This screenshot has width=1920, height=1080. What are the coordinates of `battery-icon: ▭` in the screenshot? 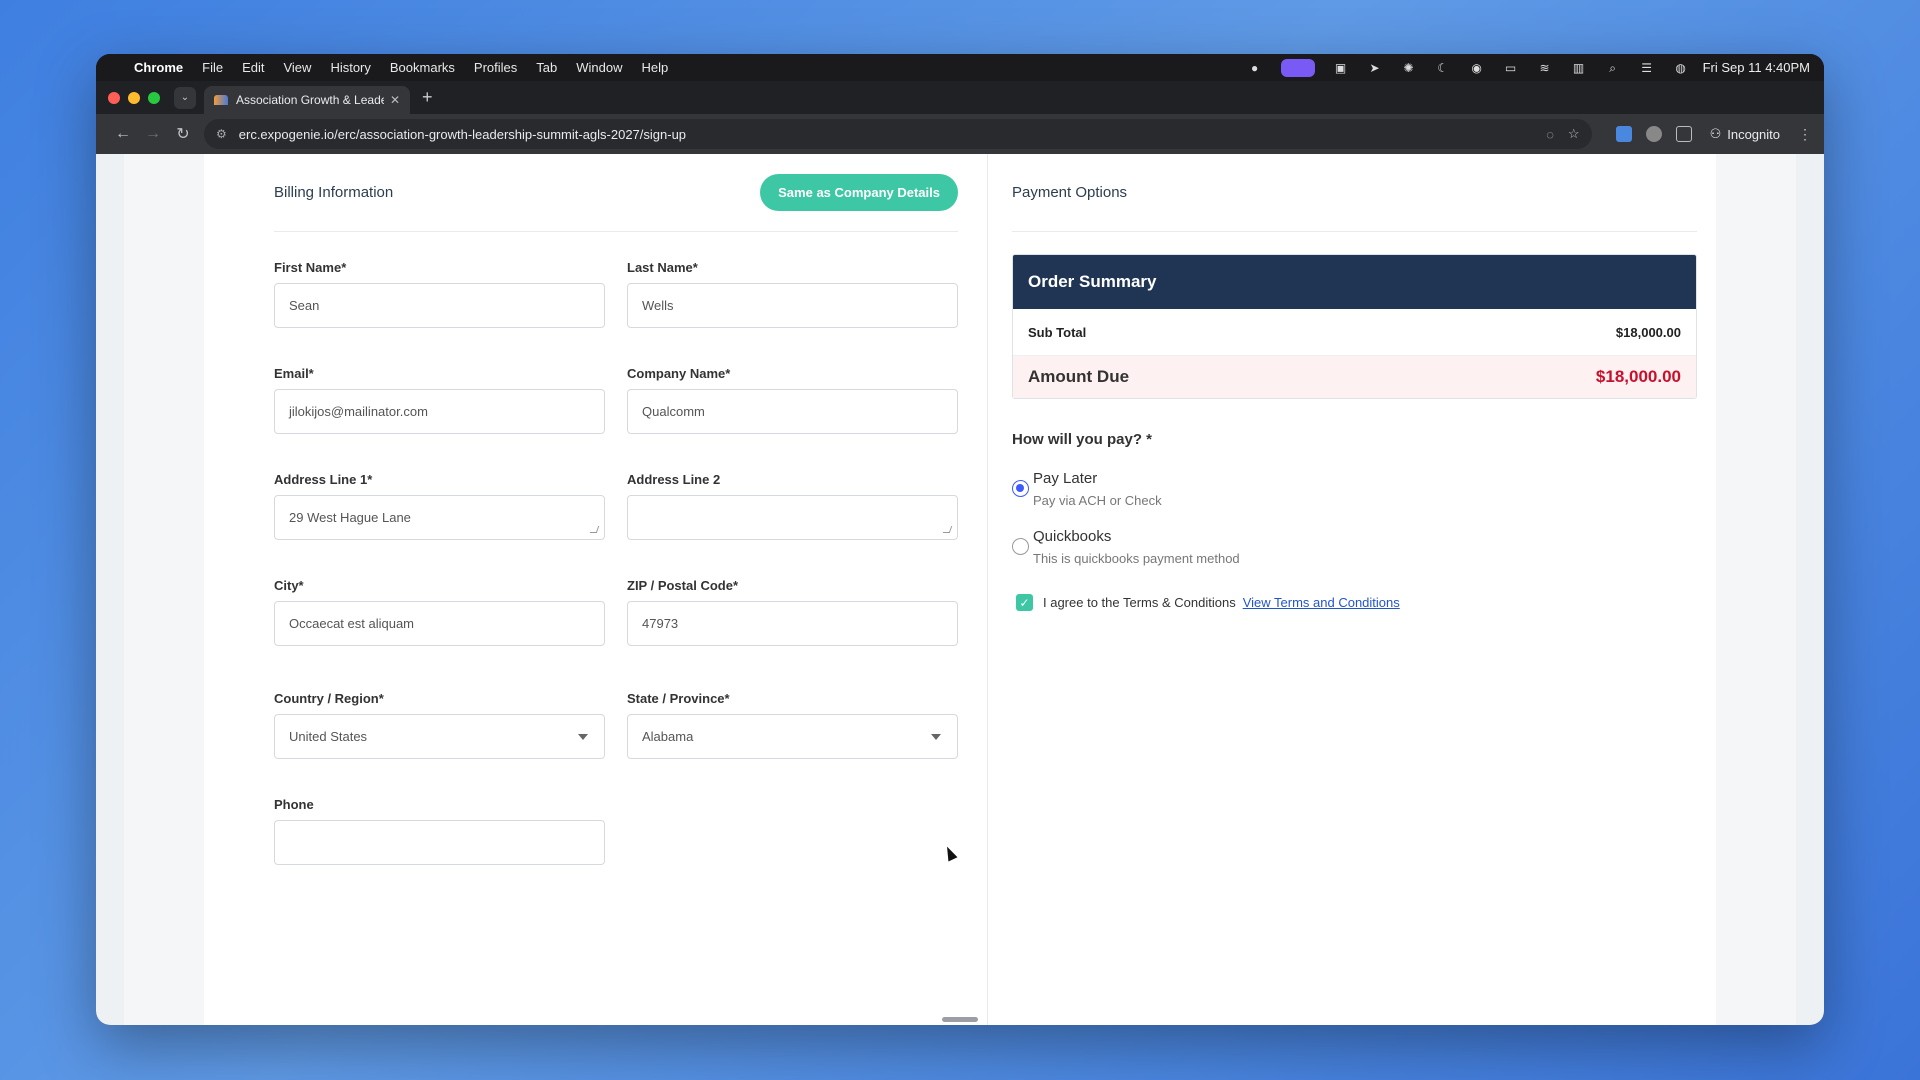 It's located at (1511, 68).